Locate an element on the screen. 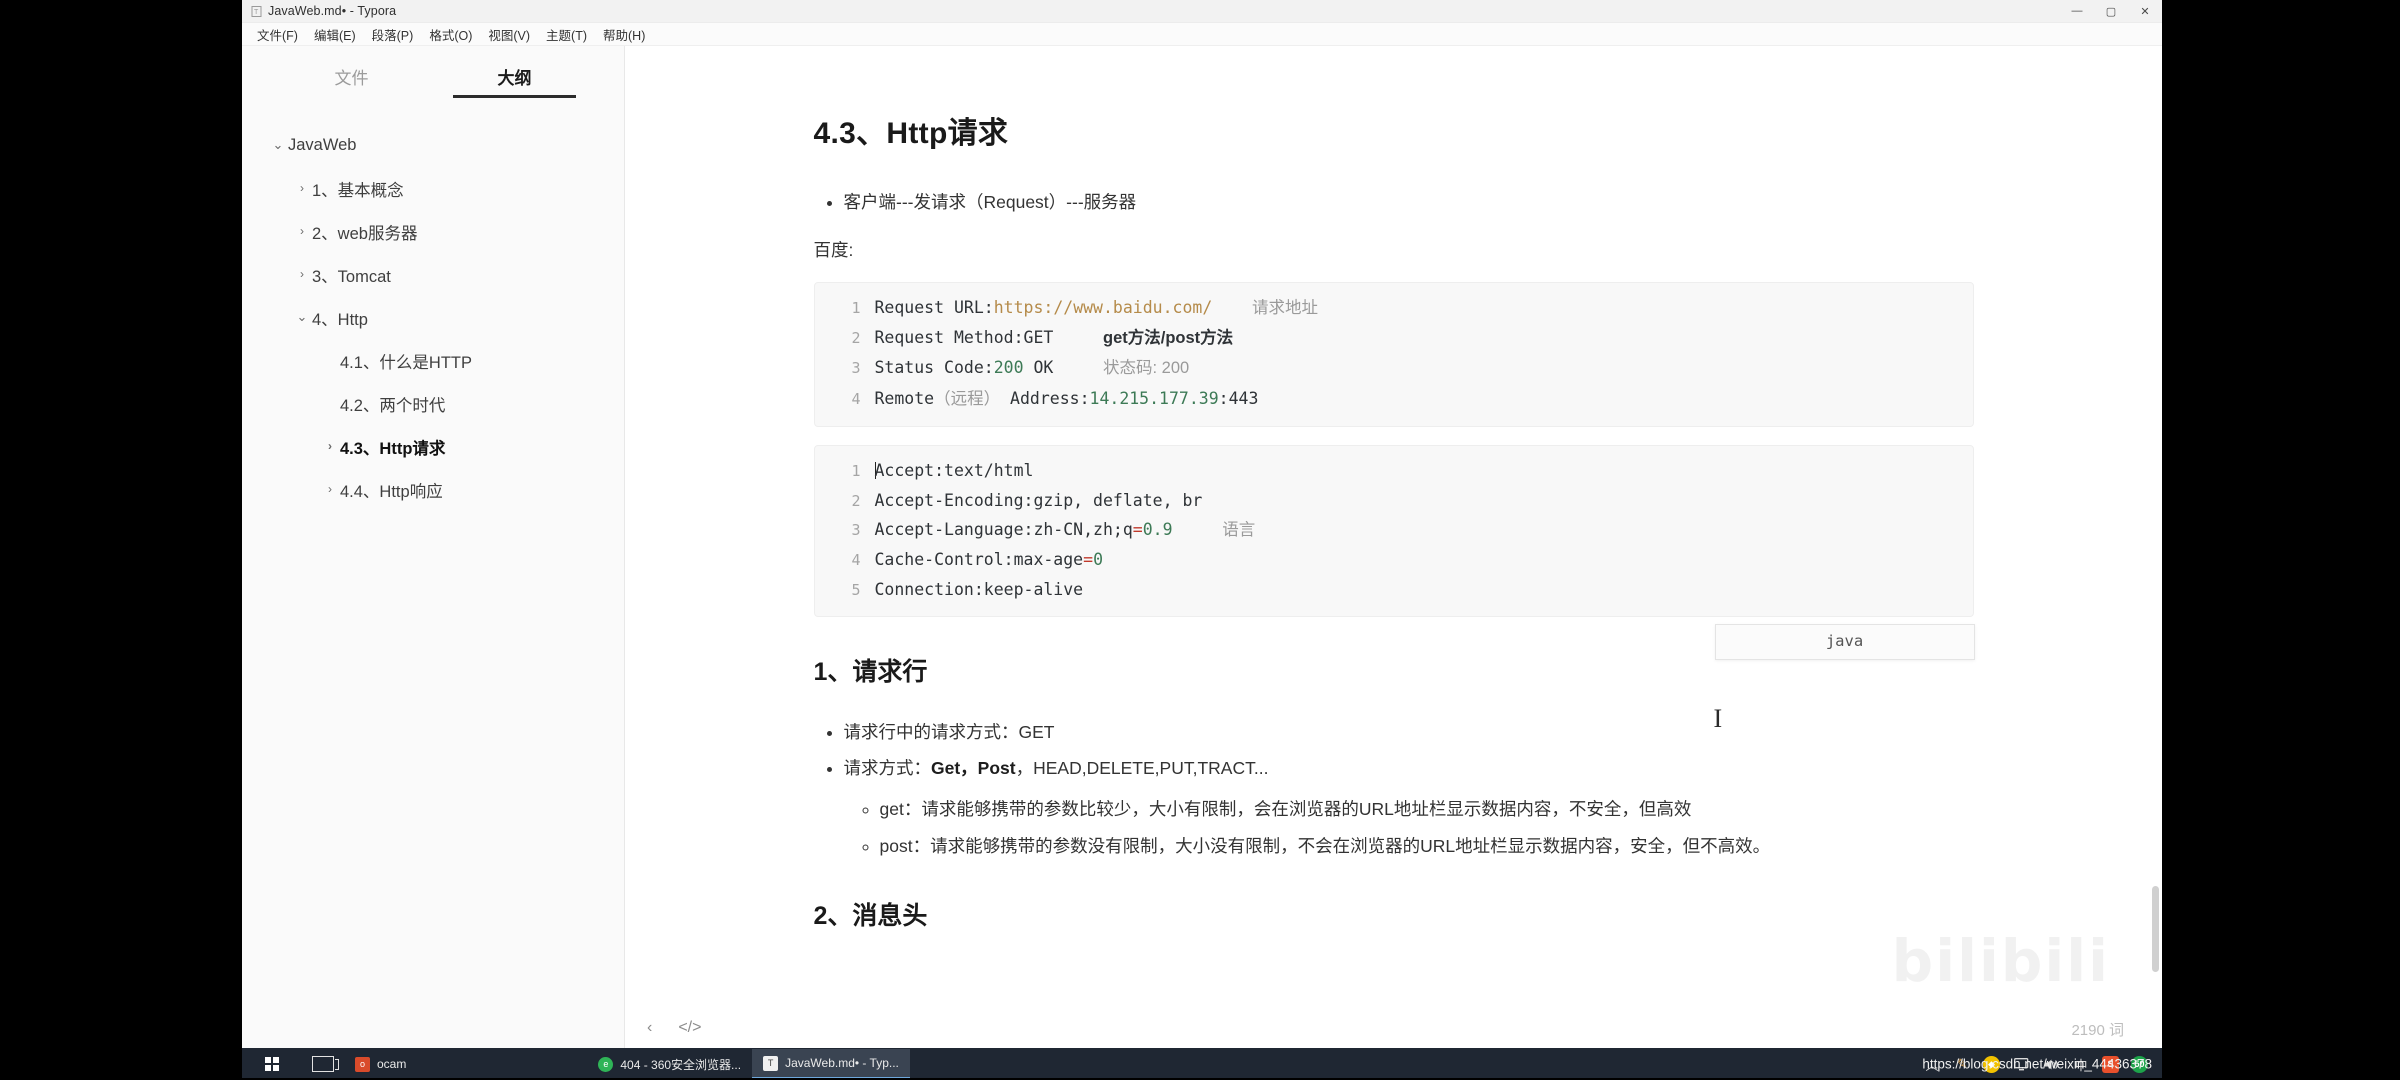  list-item: 客户端---发请求（Request）---服务器 is located at coordinates (1409, 202).